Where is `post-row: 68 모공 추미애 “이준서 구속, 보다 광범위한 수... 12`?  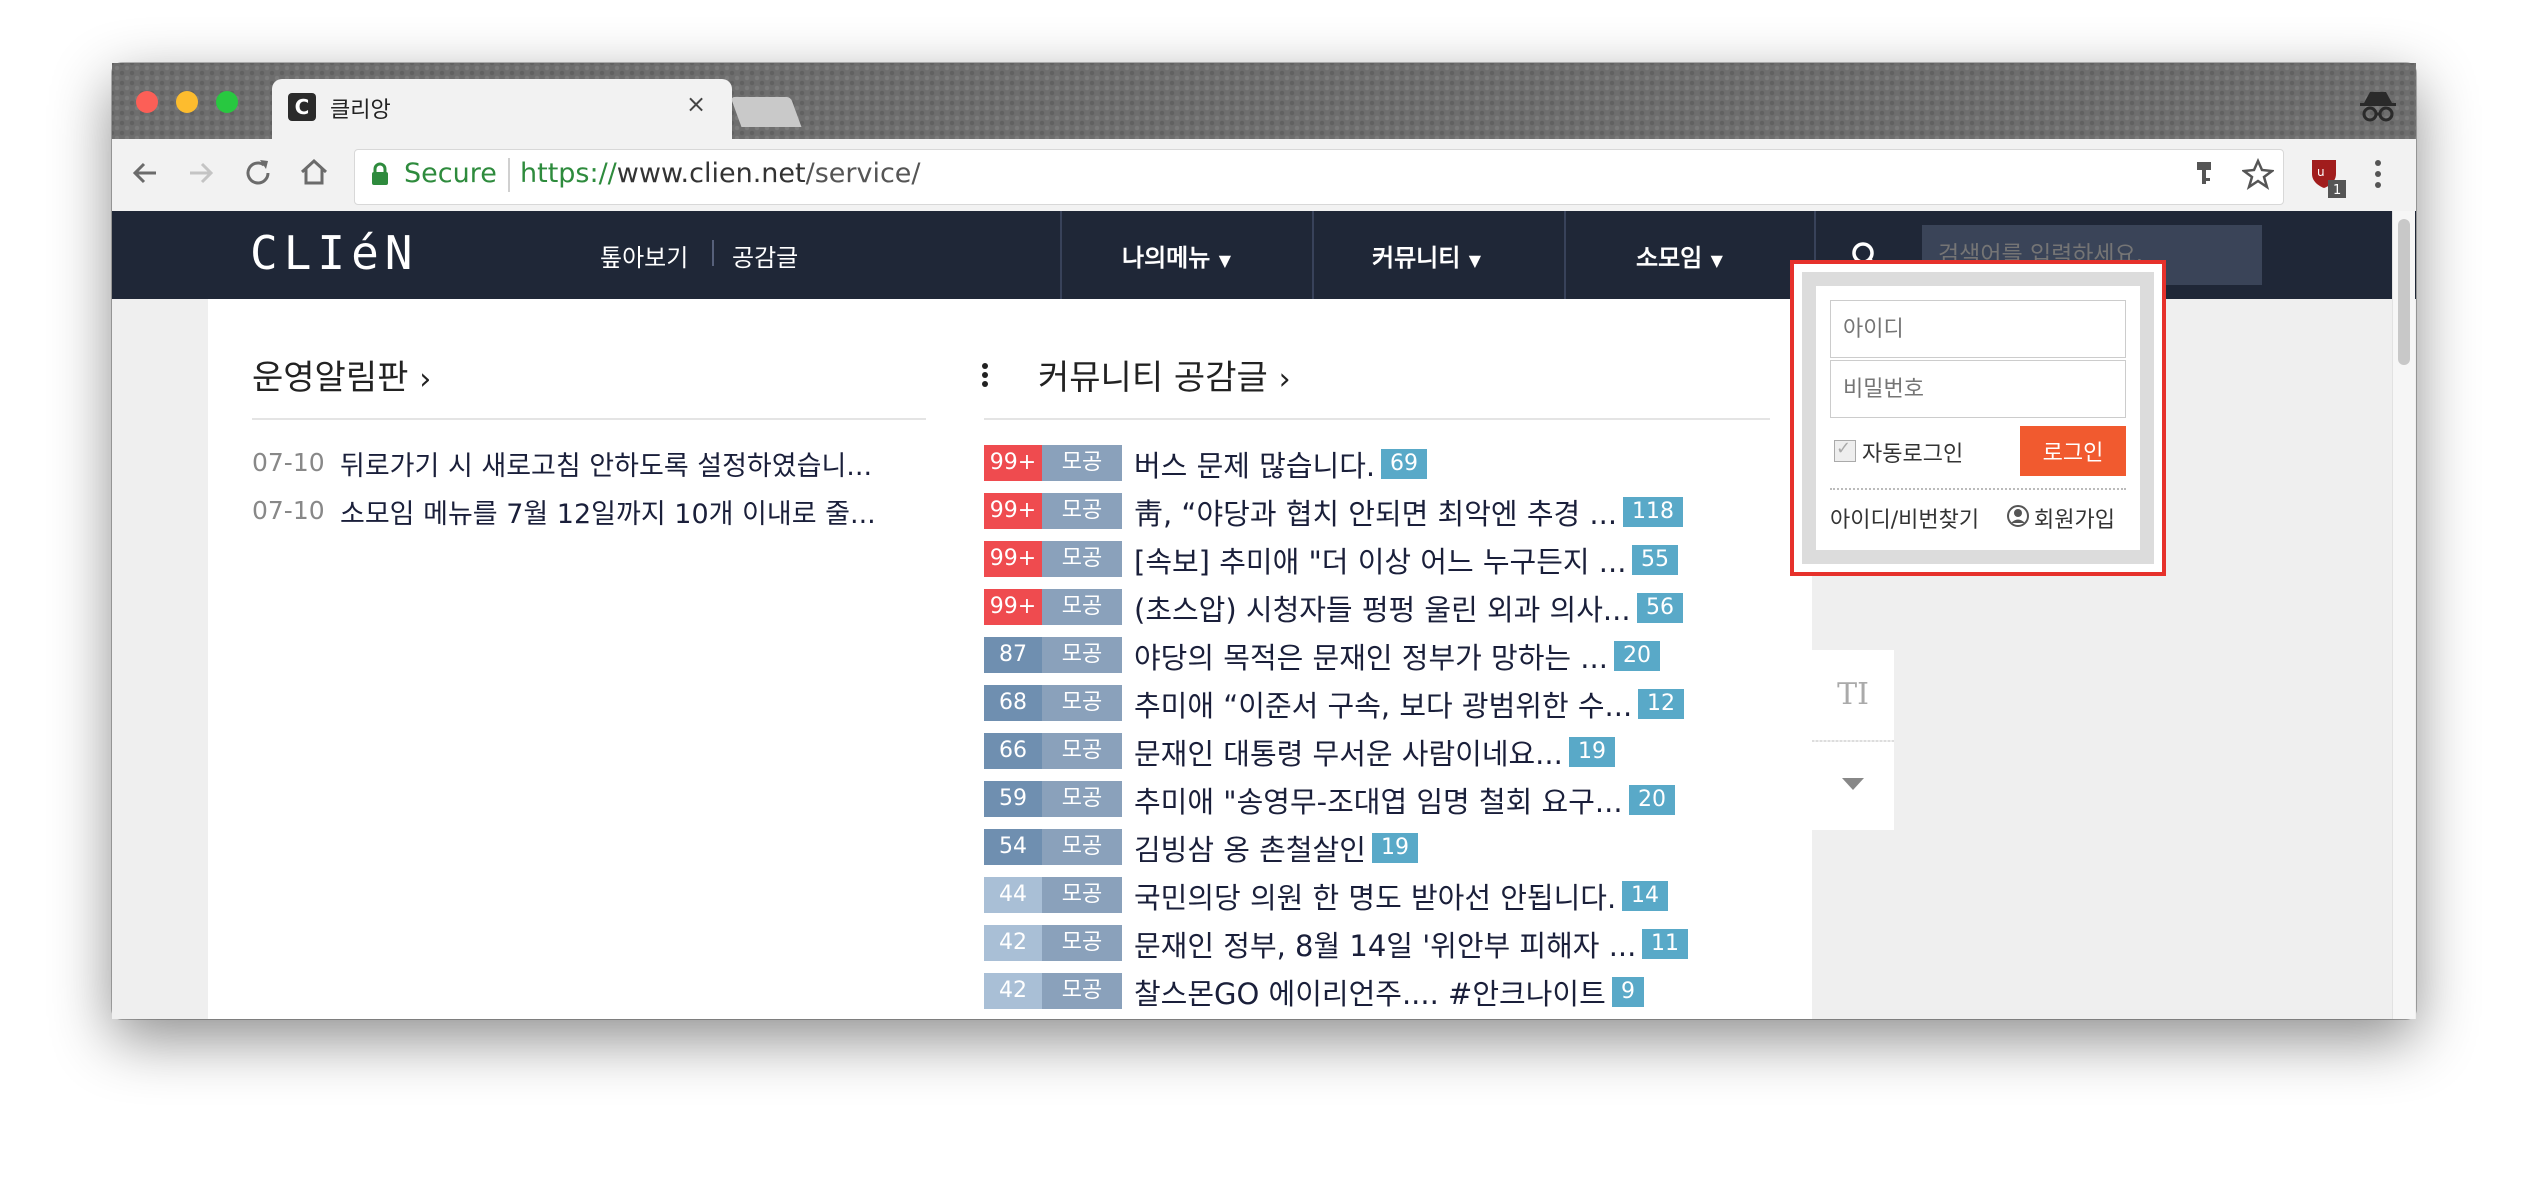
post-row: 68 모공 추미애 “이준서 구속, 보다 광범위한 수... 12 is located at coordinates (1384, 705).